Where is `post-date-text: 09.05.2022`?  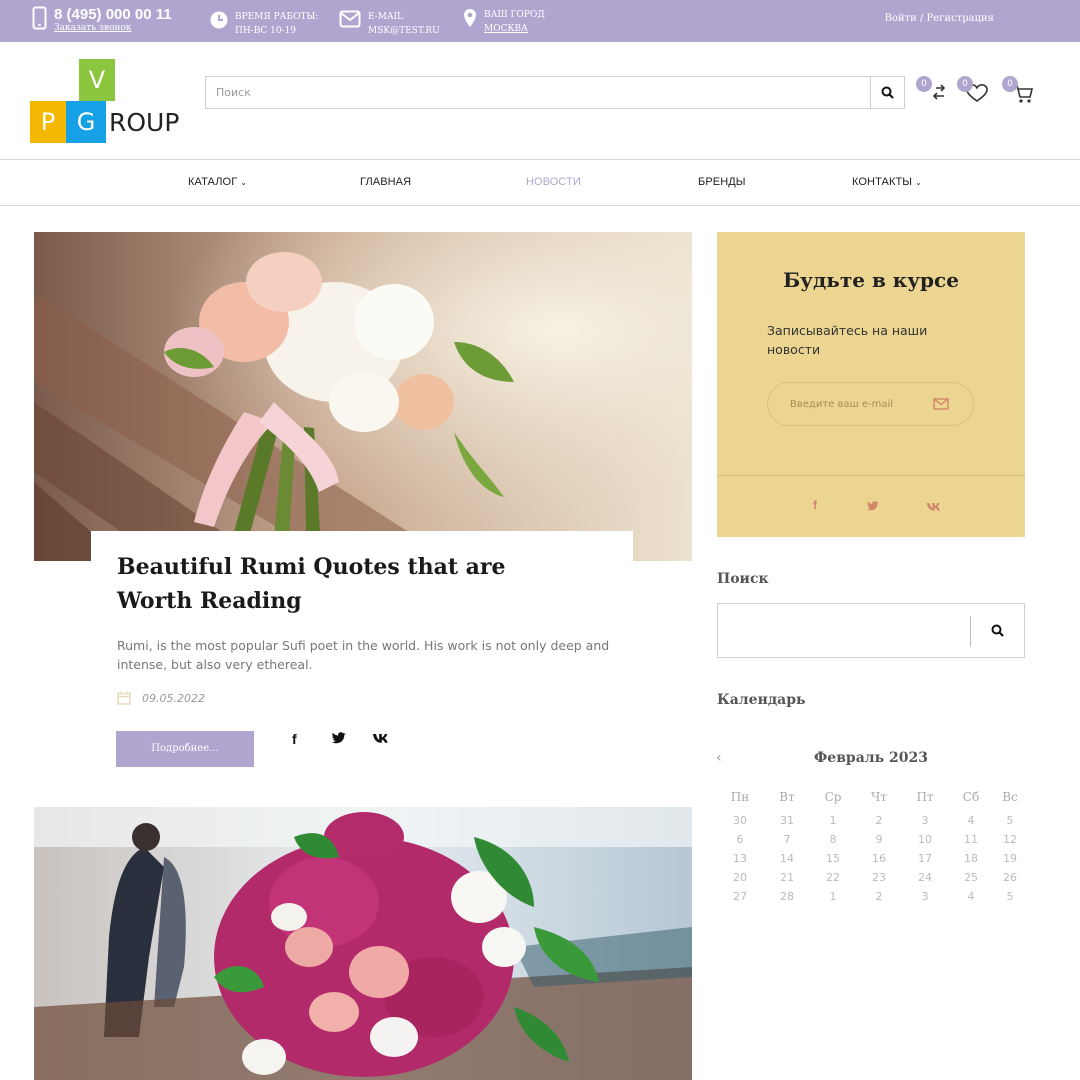 post-date-text: 09.05.2022 is located at coordinates (173, 698).